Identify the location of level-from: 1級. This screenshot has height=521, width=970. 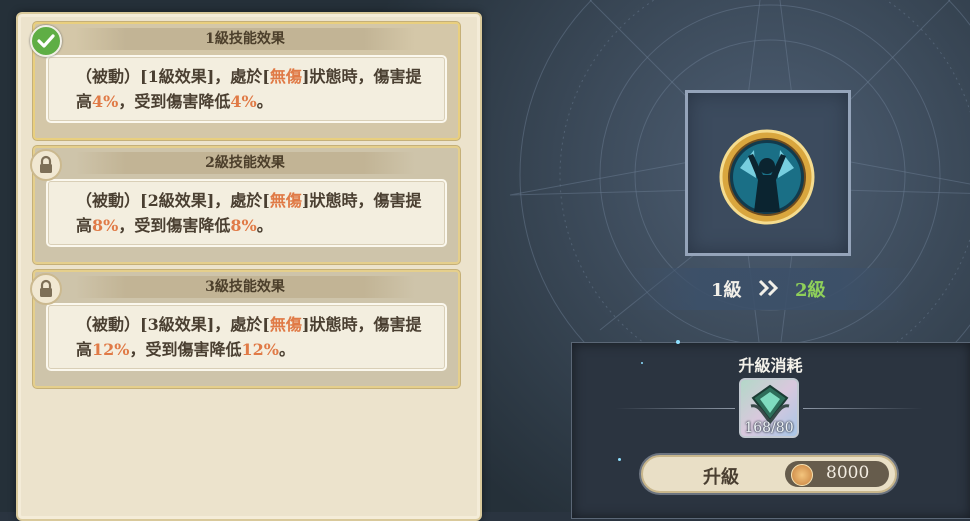
(726, 290).